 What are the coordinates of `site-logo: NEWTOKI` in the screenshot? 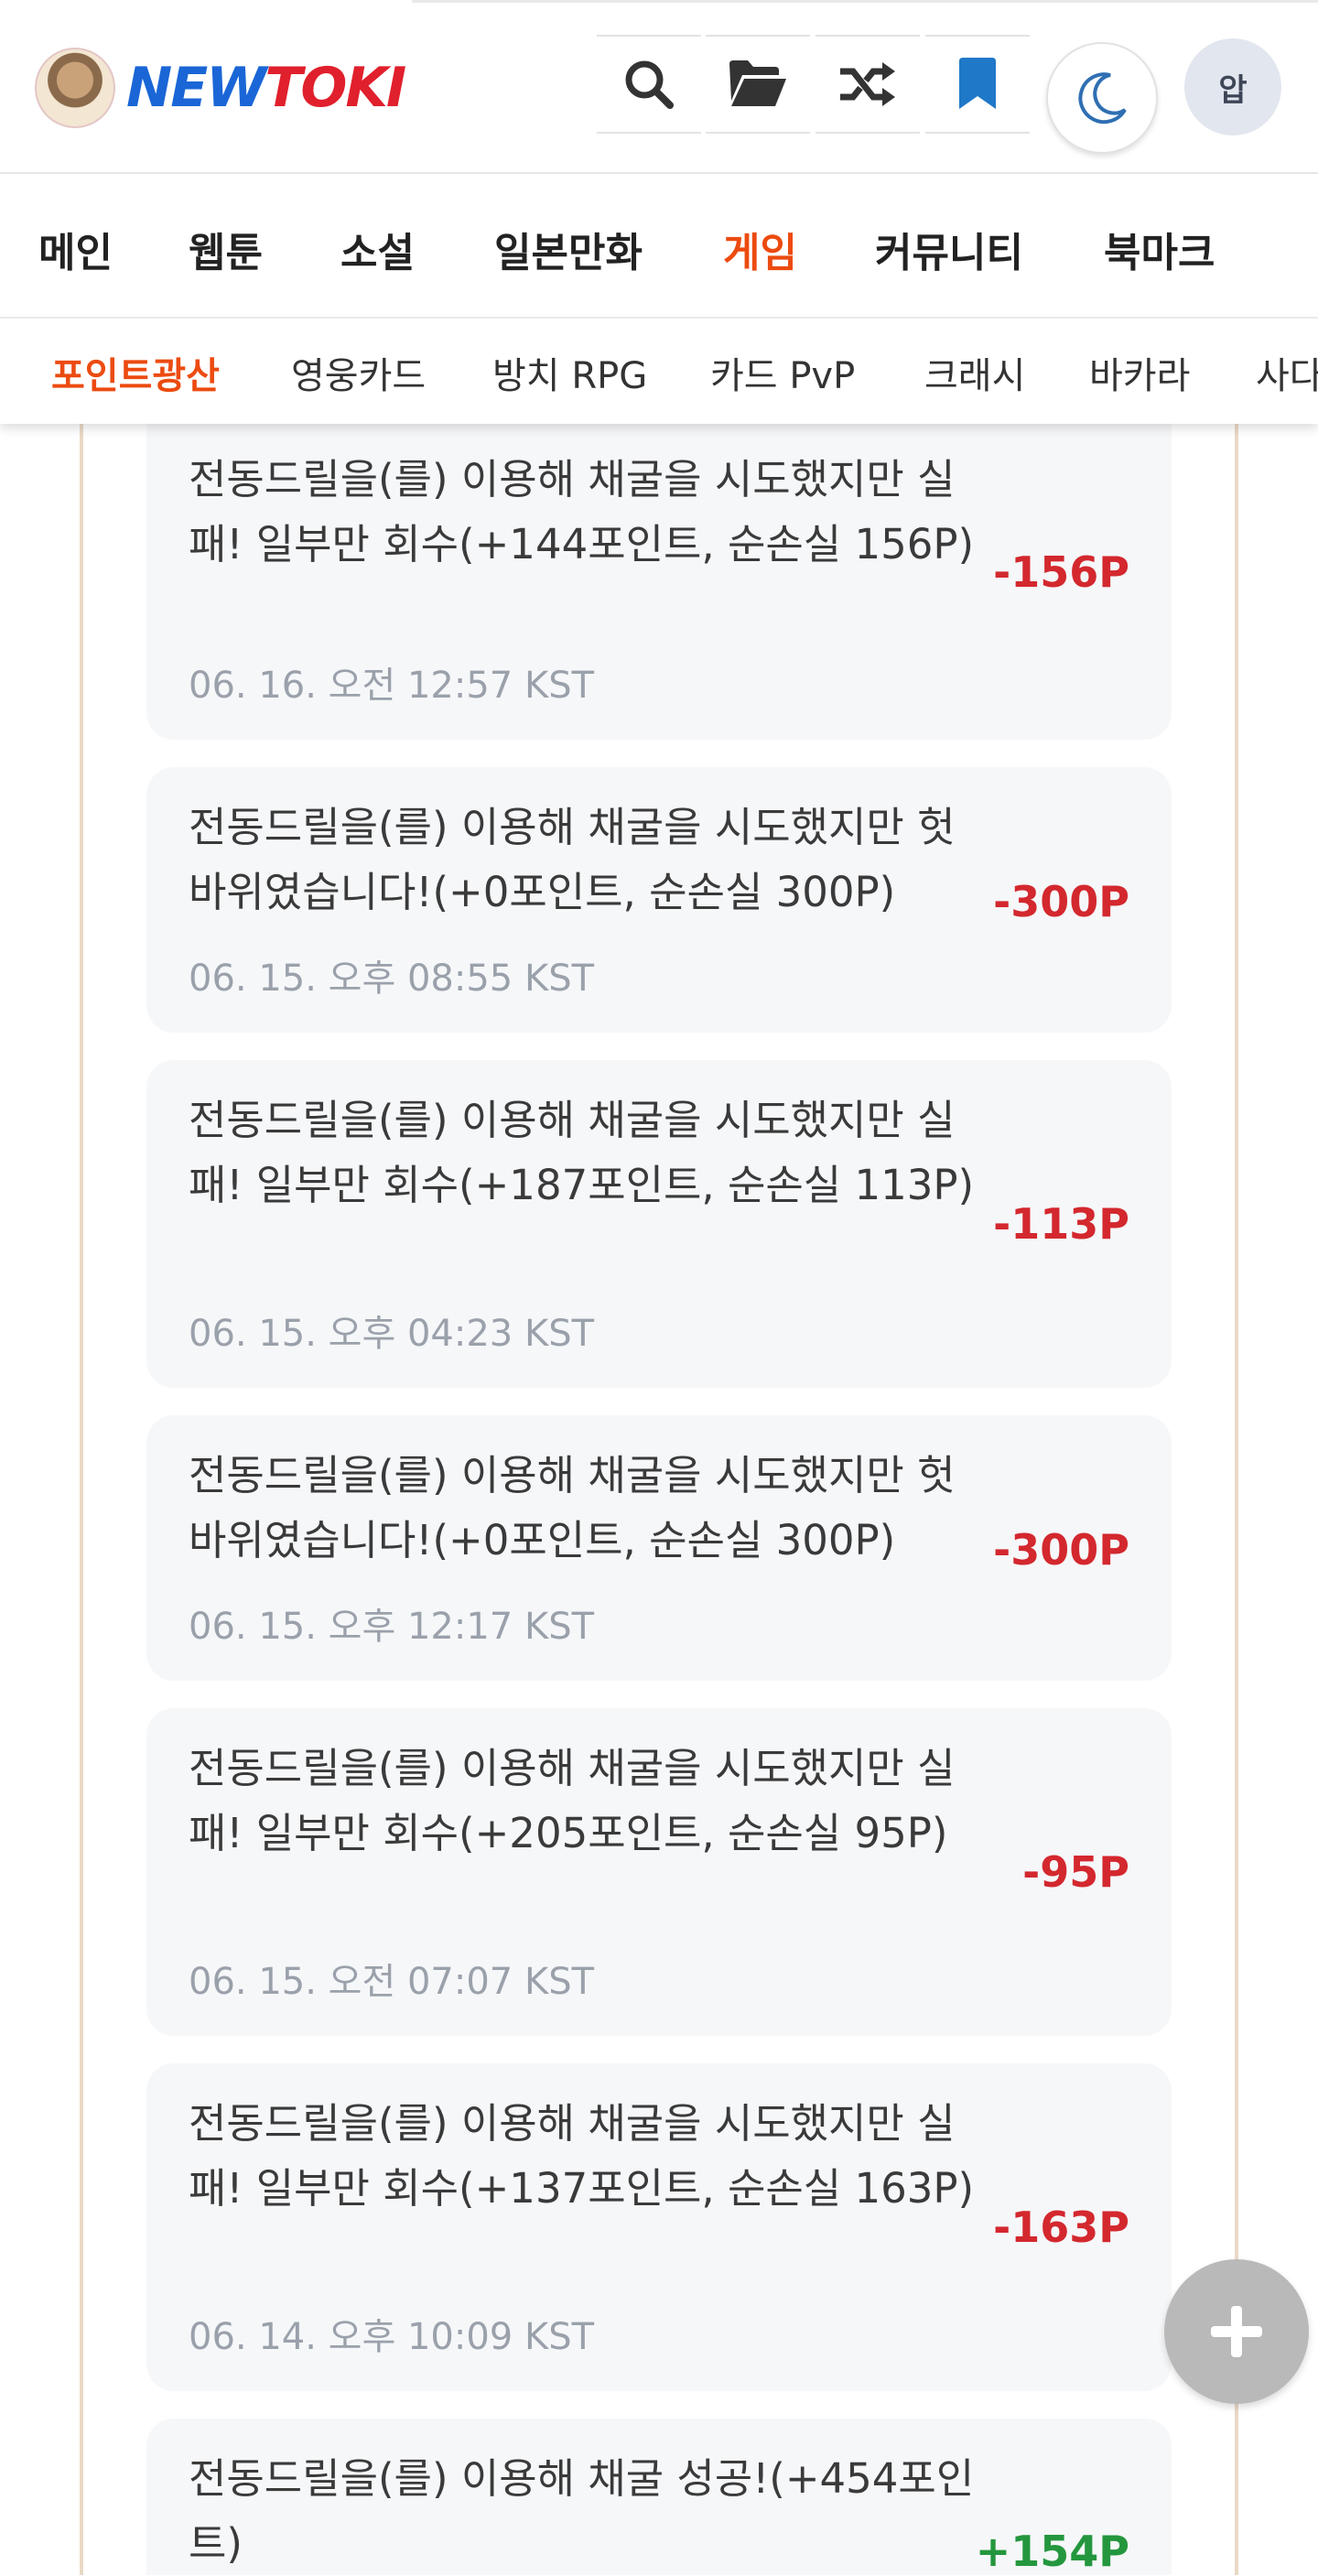 It's located at (220, 88).